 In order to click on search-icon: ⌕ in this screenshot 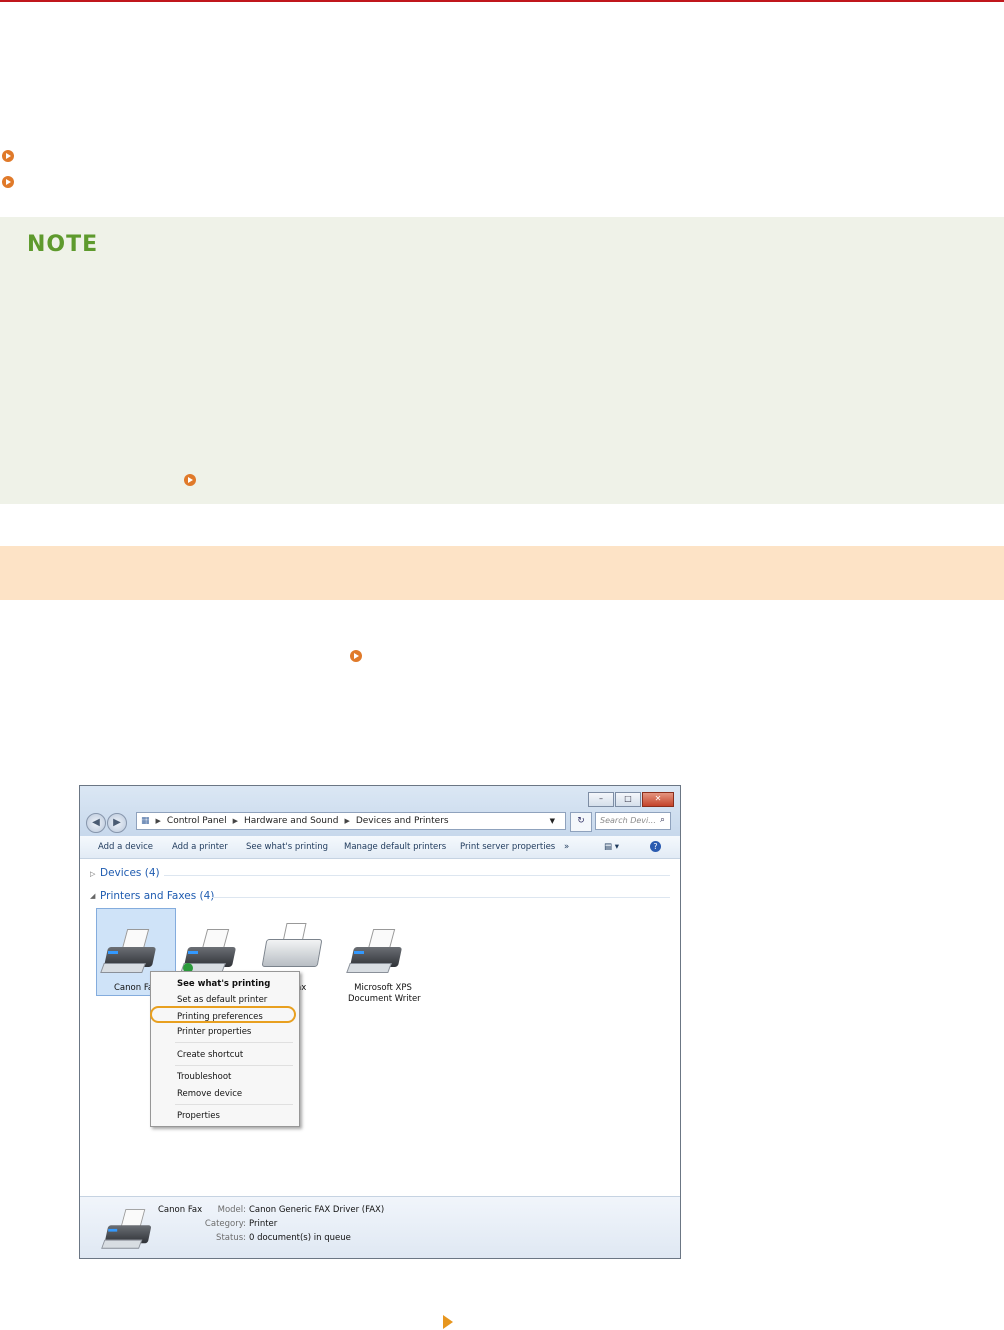, I will do `click(662, 820)`.